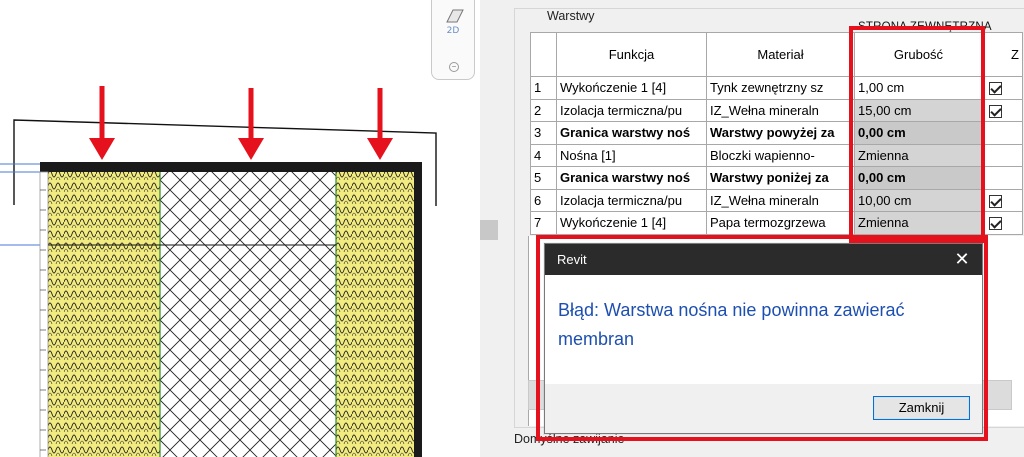 Image resolution: width=1024 pixels, height=457 pixels. What do you see at coordinates (543, 178) in the screenshot?
I see `row-number: 5` at bounding box center [543, 178].